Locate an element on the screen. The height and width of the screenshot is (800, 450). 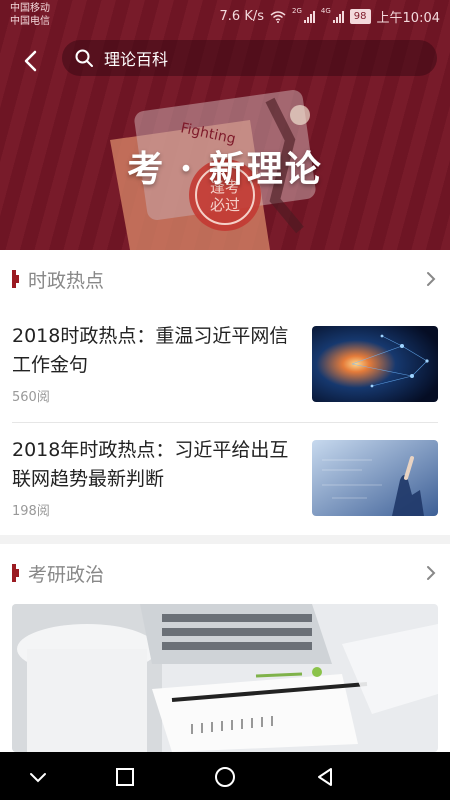
wifi-icon is located at coordinates (278, 16).